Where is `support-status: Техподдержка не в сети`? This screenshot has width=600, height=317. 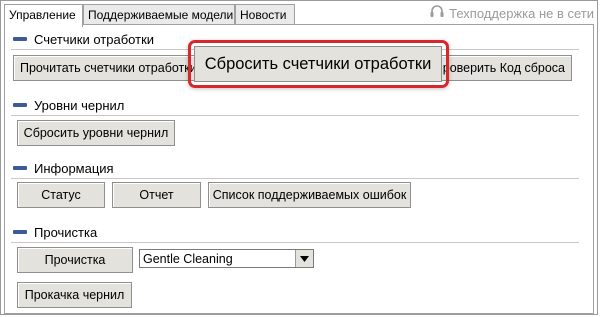 support-status: Техподдержка не в сети is located at coordinates (511, 13).